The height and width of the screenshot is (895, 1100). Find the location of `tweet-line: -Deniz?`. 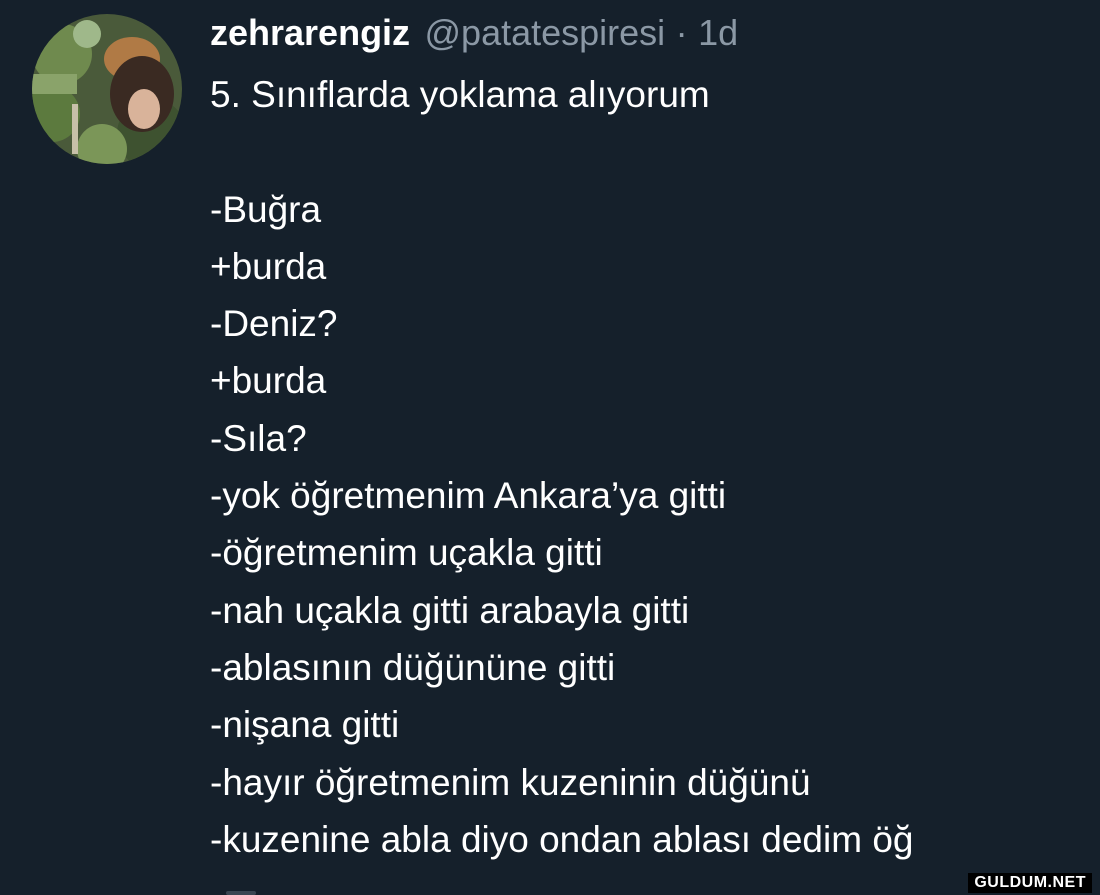

tweet-line: -Deniz? is located at coordinates (274, 324).